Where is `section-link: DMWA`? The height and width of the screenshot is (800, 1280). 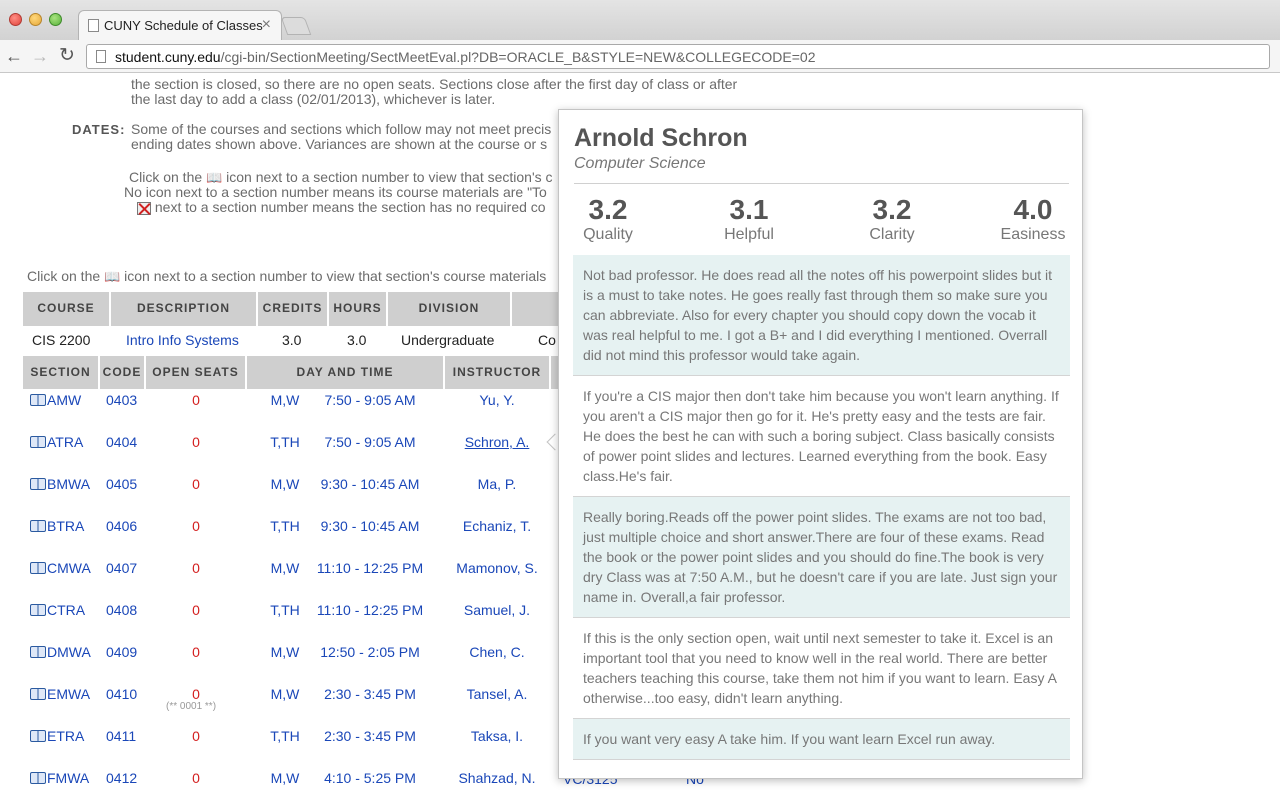 section-link: DMWA is located at coordinates (60, 652).